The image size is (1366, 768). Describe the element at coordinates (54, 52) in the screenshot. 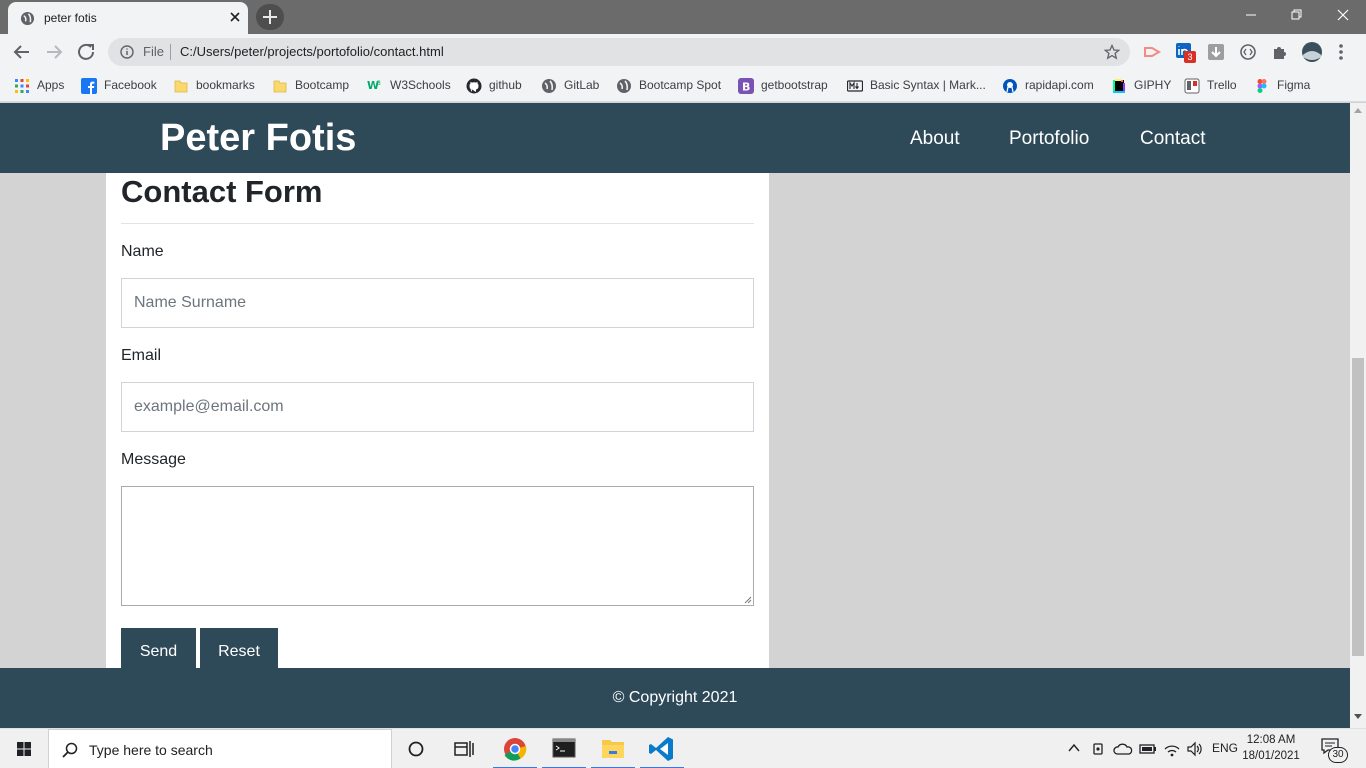

I see `forward-arrow-icon` at that location.